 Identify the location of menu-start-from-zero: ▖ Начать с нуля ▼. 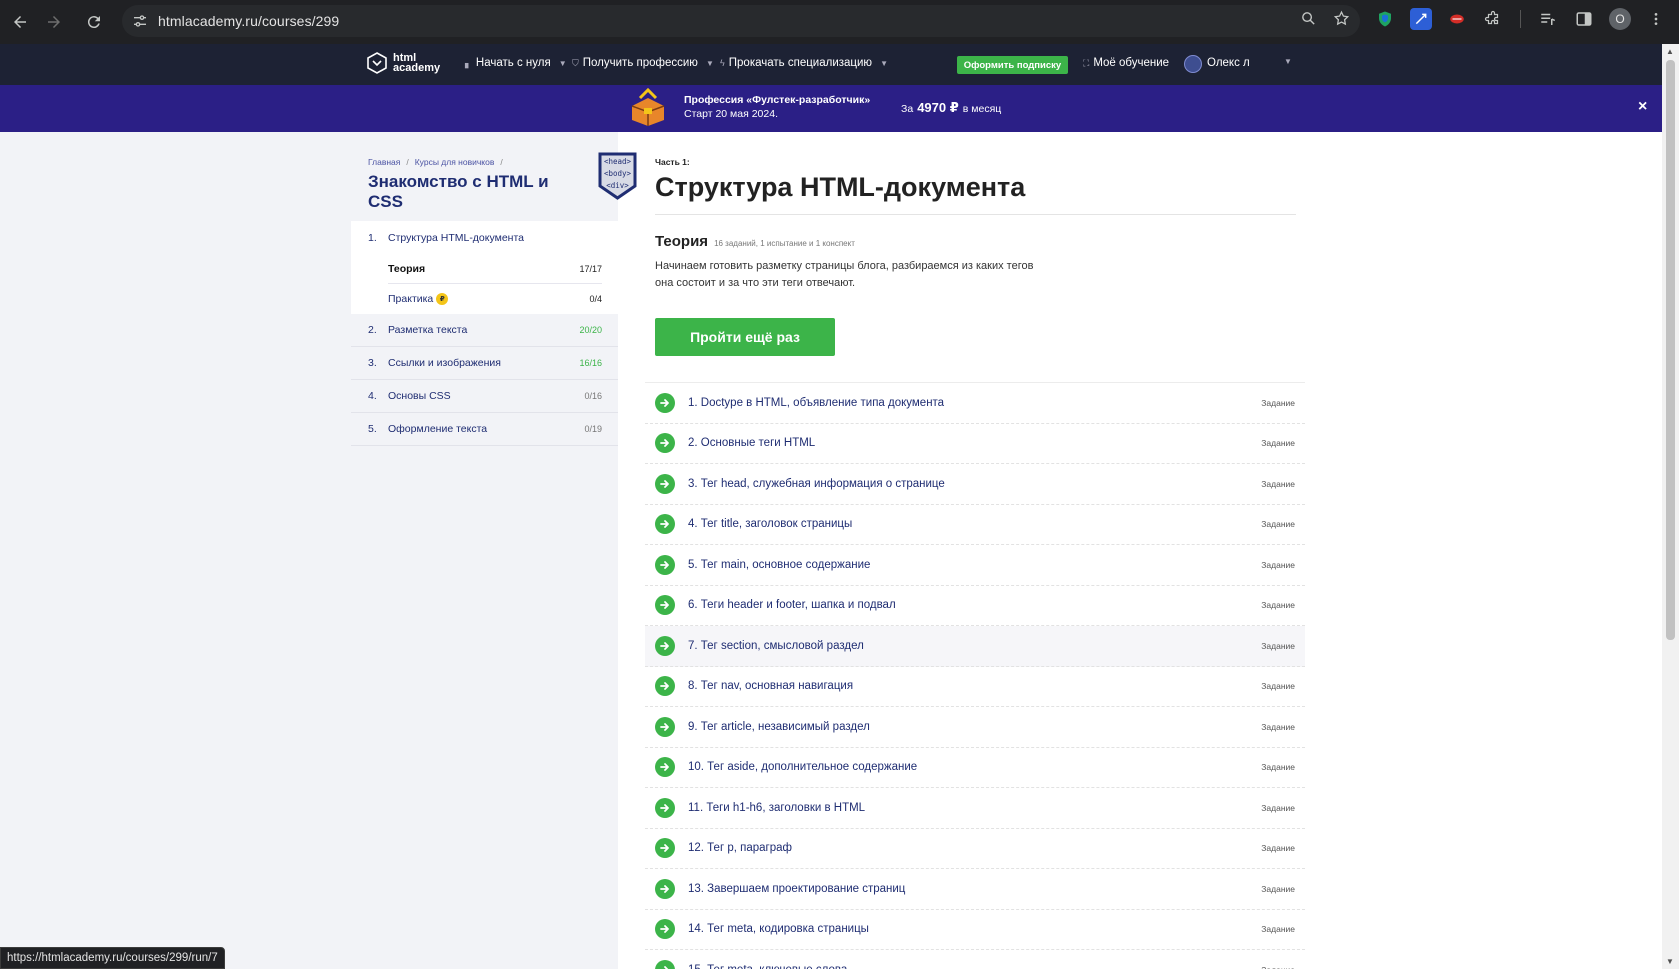
(516, 63).